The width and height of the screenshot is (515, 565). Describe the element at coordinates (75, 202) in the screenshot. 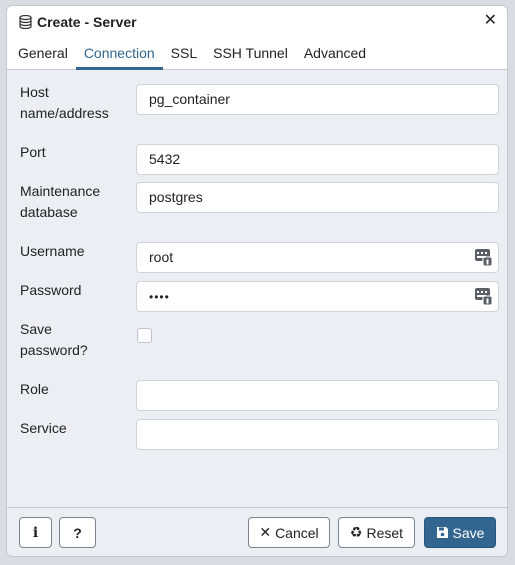

I see `maintenance-db-label: Maintenance database` at that location.